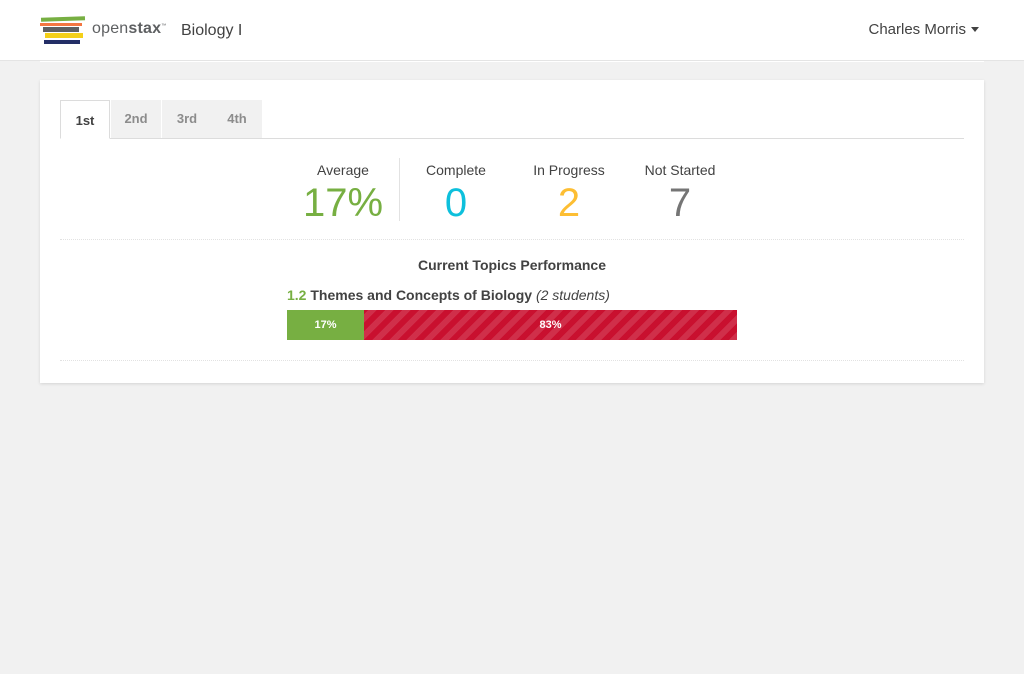 This screenshot has height=674, width=1024. What do you see at coordinates (297, 295) in the screenshot?
I see `topic-number: 1.2` at bounding box center [297, 295].